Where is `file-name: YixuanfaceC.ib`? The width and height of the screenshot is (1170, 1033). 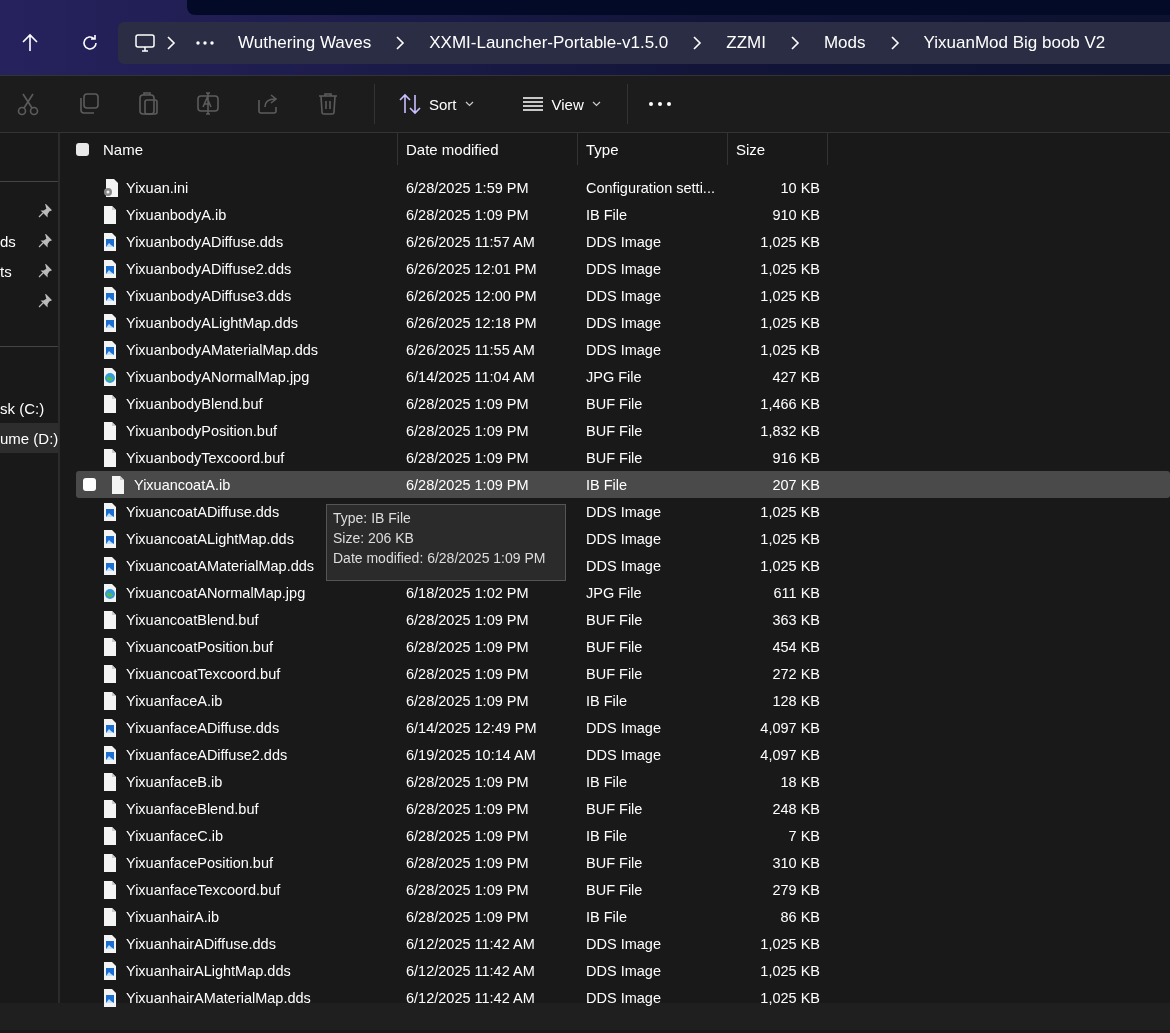 file-name: YixuanfaceC.ib is located at coordinates (174, 835).